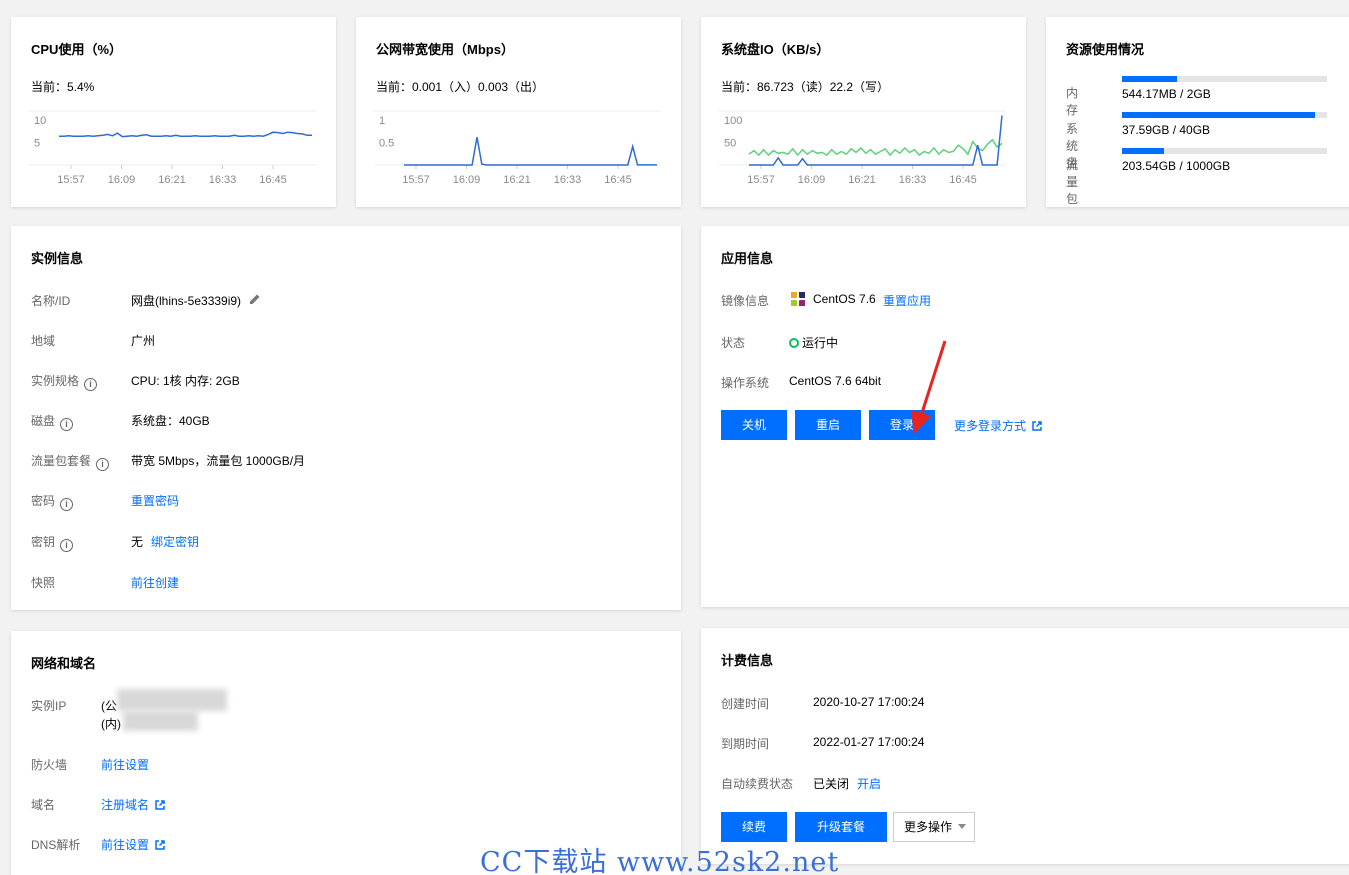 Image resolution: width=1349 pixels, height=875 pixels. What do you see at coordinates (841, 827) in the screenshot?
I see `upgrade-plan-button: 升级套餐` at bounding box center [841, 827].